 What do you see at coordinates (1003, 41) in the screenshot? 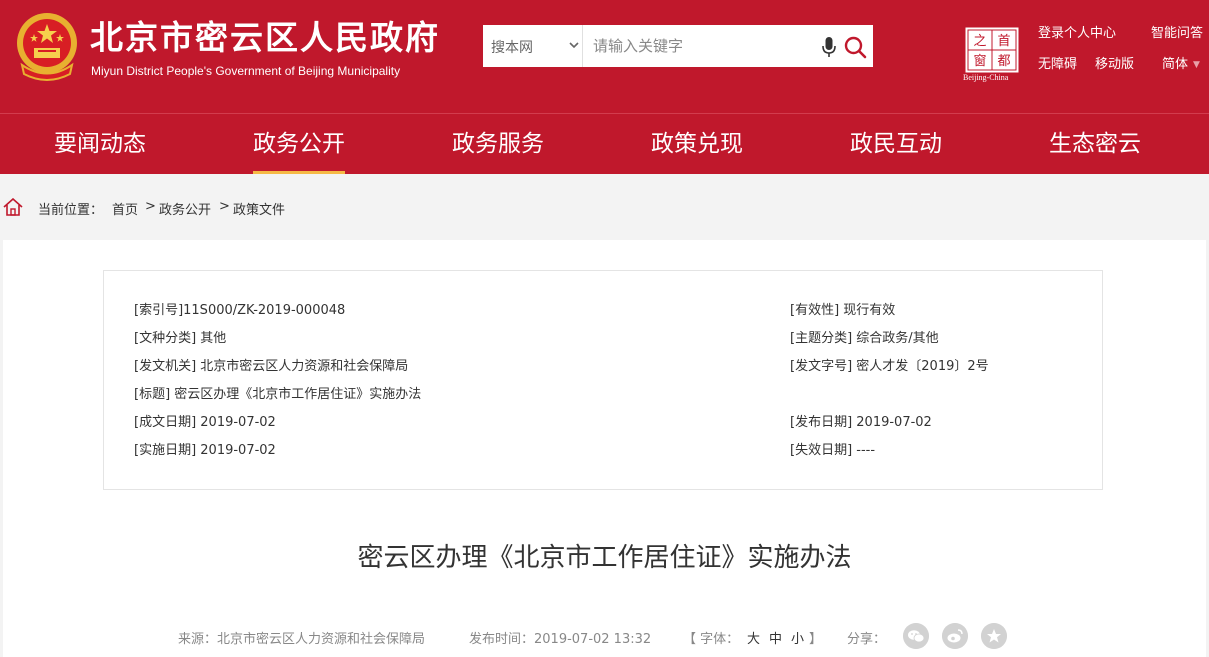
I see `svg-text: 首` at bounding box center [1003, 41].